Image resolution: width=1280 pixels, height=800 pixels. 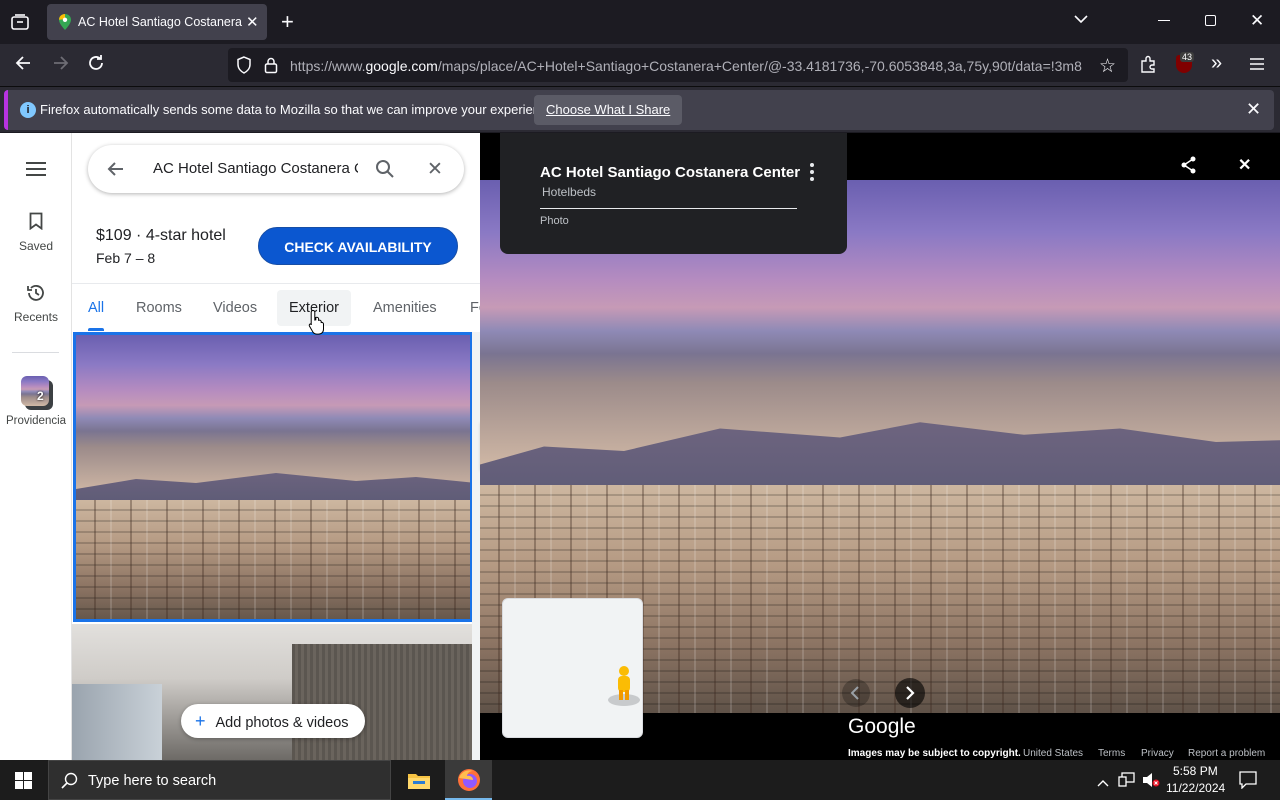 What do you see at coordinates (624, 688) in the screenshot?
I see `pegman-icon` at bounding box center [624, 688].